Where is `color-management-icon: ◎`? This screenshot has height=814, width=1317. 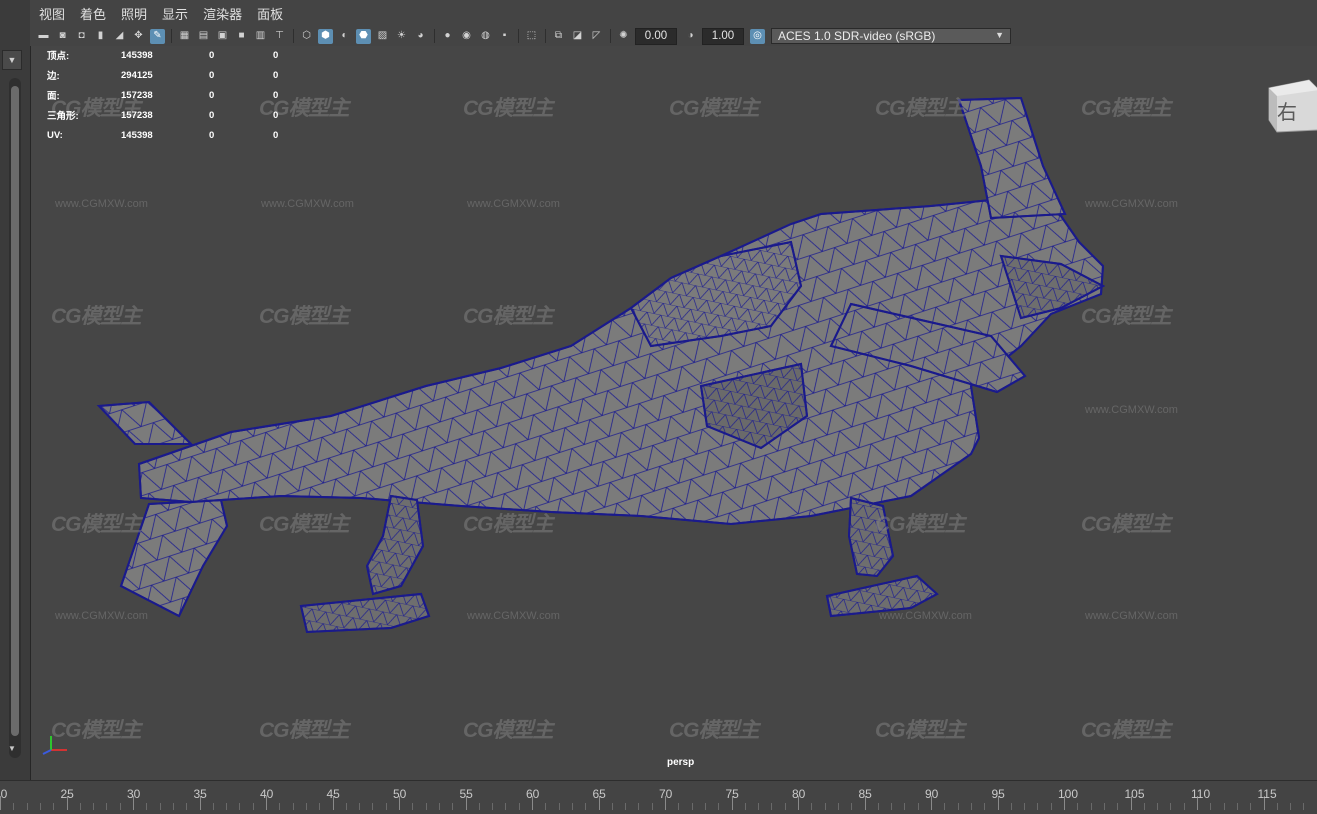 color-management-icon: ◎ is located at coordinates (757, 36).